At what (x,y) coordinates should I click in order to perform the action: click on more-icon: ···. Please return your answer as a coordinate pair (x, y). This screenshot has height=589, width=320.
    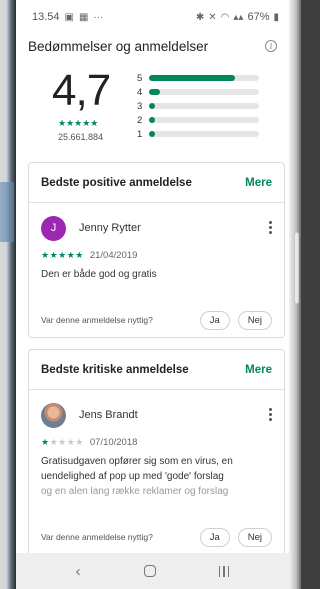
    Looking at the image, I should click on (98, 17).